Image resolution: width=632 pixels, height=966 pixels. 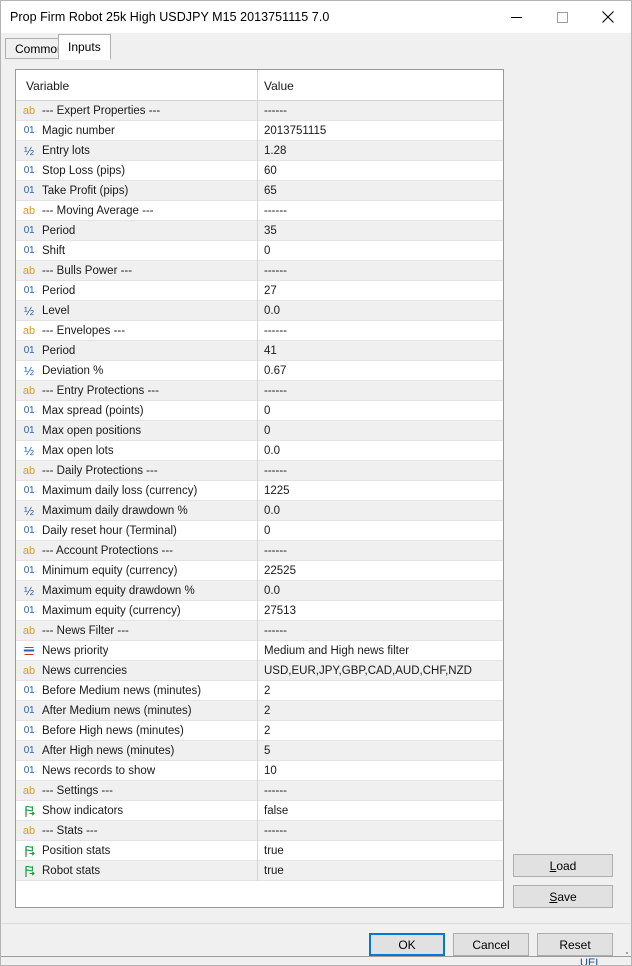 I want to click on table-row: Robot stats true, so click(x=259, y=871).